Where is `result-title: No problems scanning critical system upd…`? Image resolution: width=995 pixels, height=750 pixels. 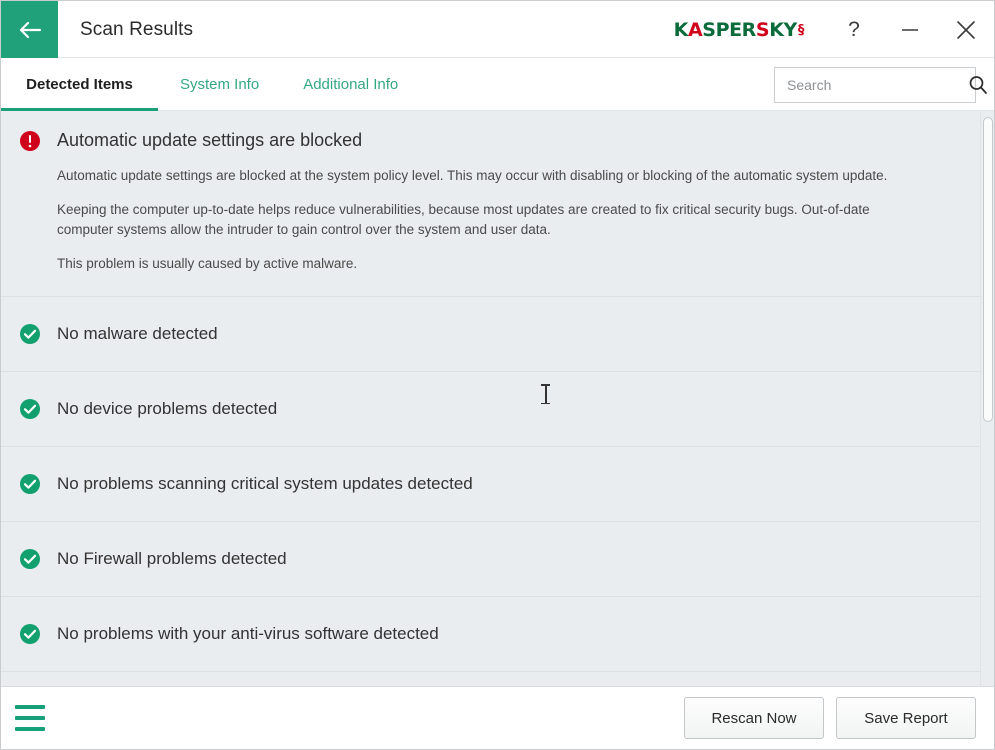
result-title: No problems scanning critical system upd… is located at coordinates (265, 483).